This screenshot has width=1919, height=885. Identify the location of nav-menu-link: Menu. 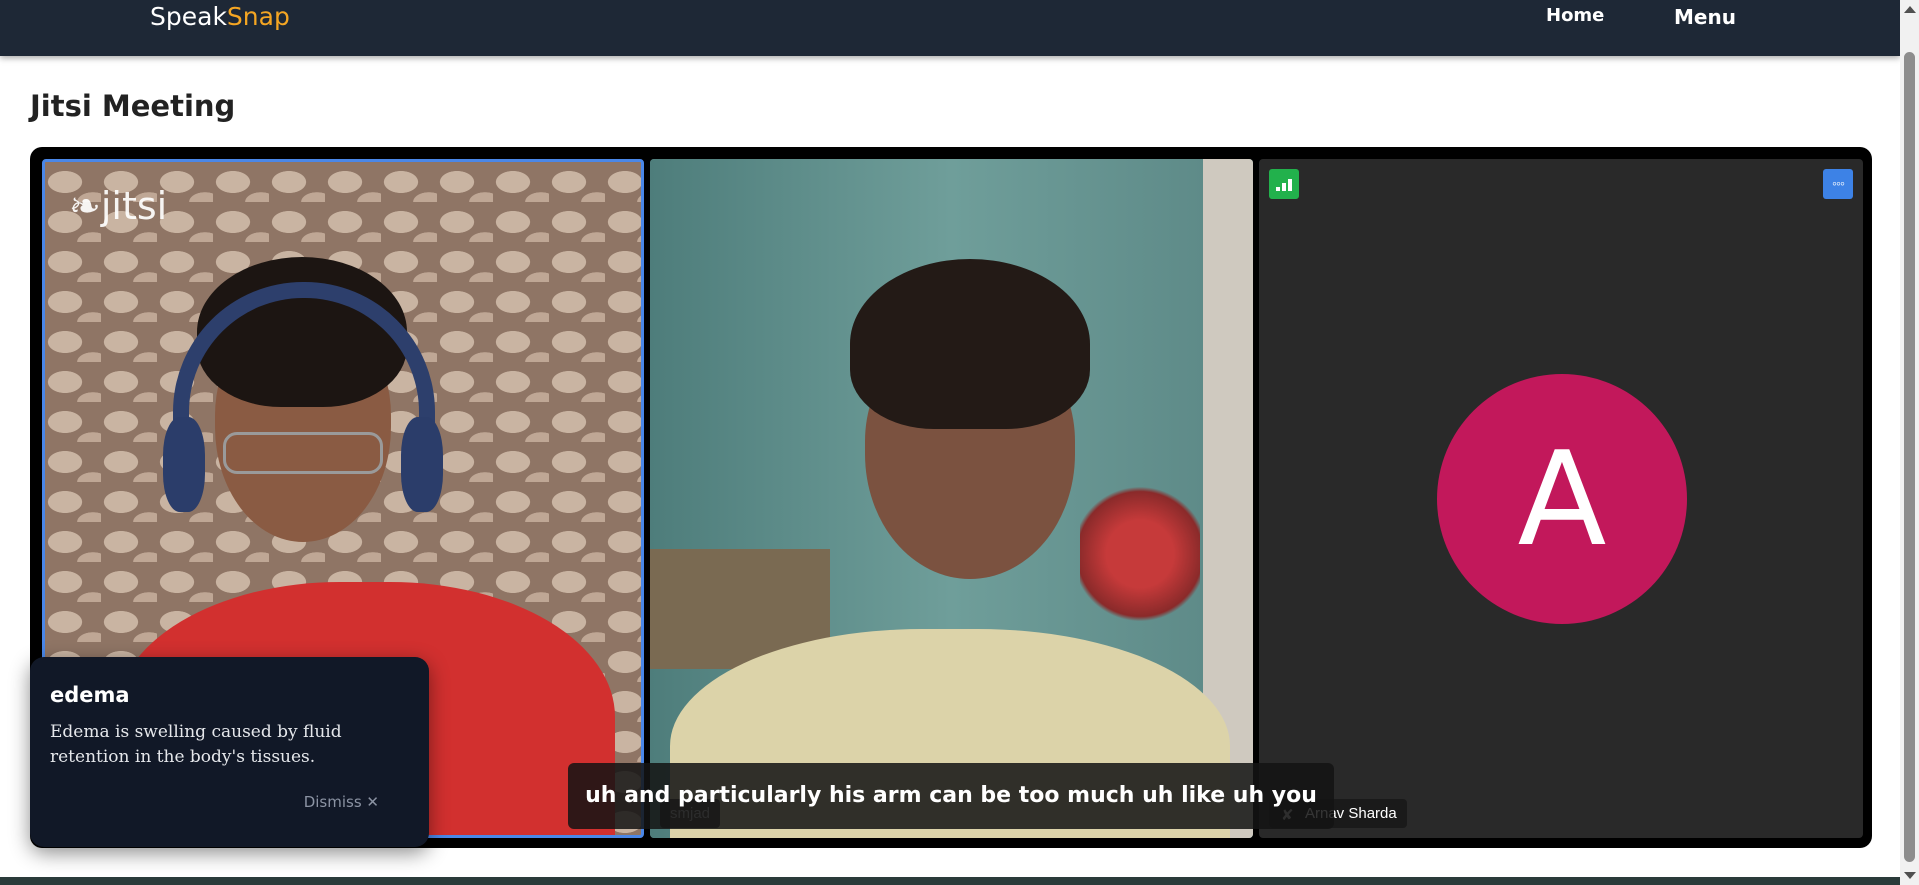
(1705, 17).